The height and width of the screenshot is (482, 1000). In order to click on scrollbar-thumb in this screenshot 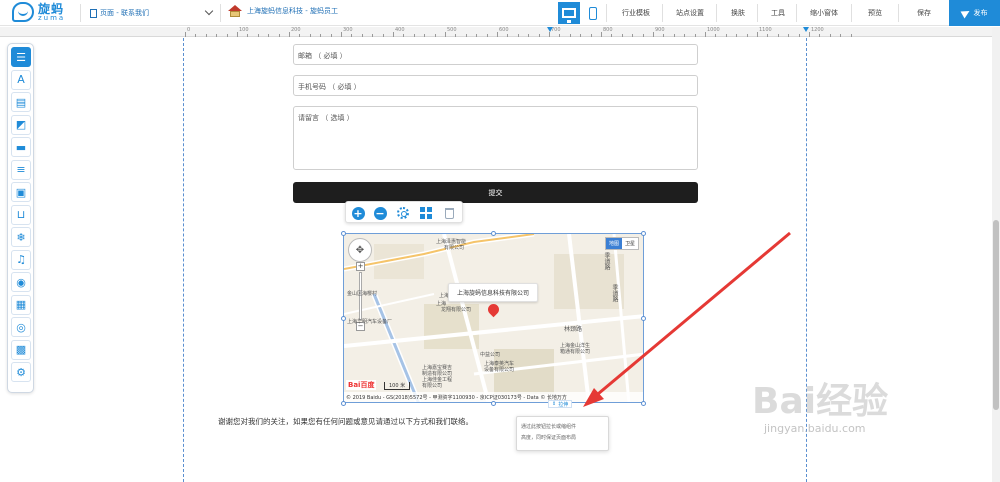, I will do `click(996, 315)`.